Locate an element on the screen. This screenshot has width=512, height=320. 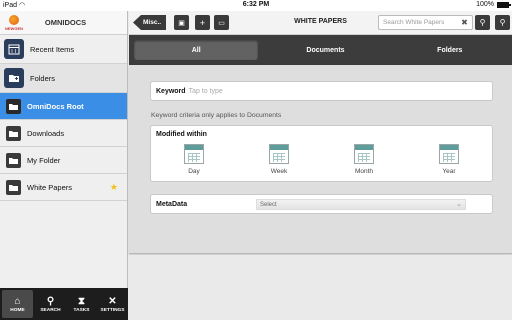
search-options-button: ⚲ is located at coordinates (502, 22).